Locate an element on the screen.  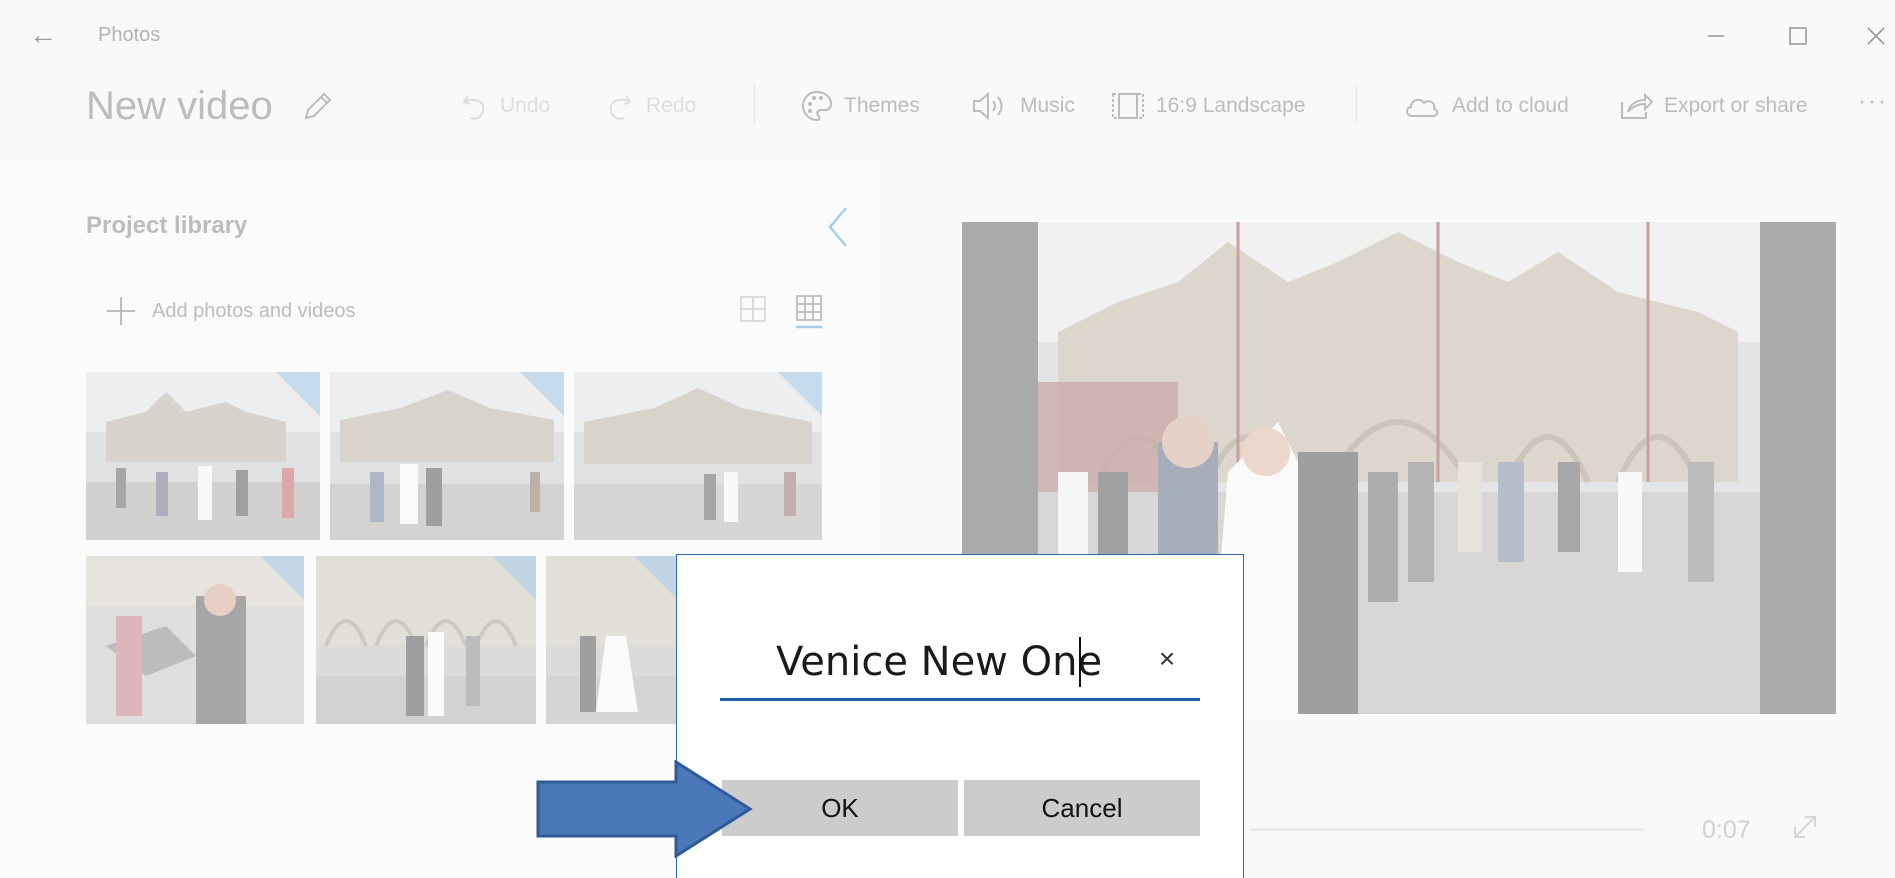
add-to-cloud-label: Add to cloud is located at coordinates (1510, 105).